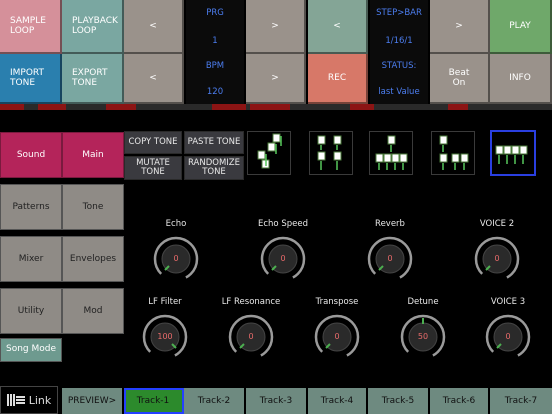  Describe the element at coordinates (215, 41) in the screenshot. I see `program-value: 1` at that location.